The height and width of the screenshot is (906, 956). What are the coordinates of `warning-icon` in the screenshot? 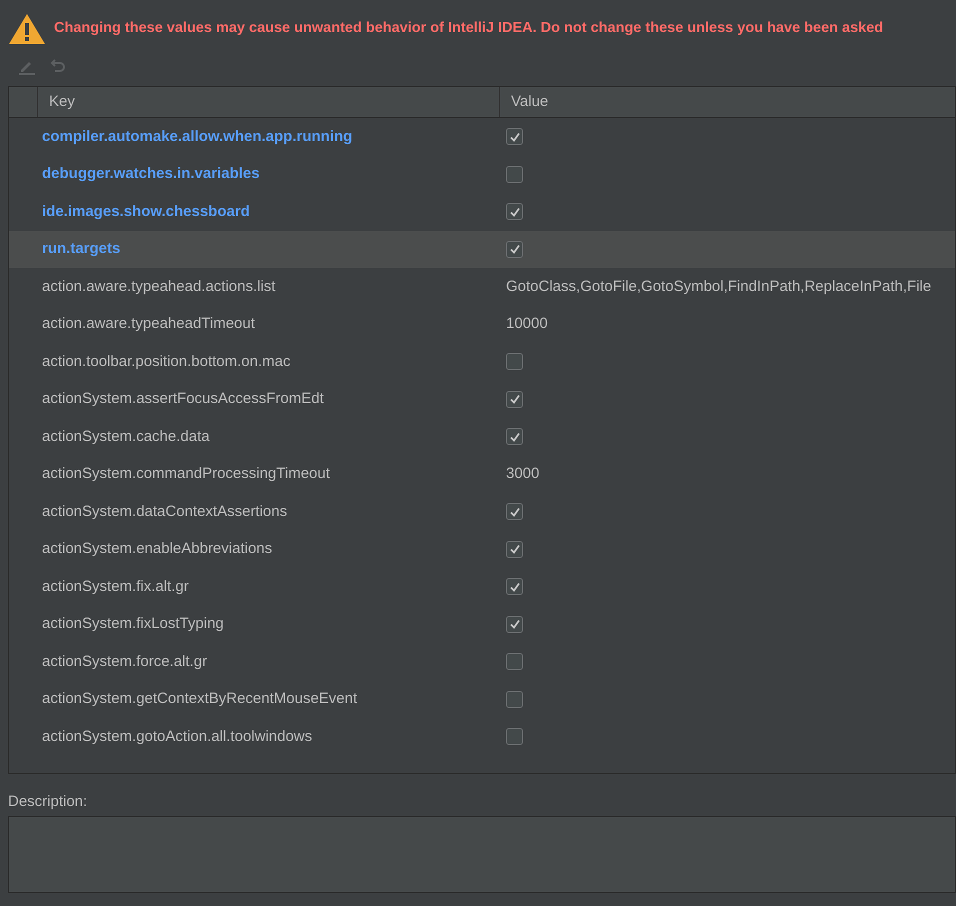 It's located at (27, 29).